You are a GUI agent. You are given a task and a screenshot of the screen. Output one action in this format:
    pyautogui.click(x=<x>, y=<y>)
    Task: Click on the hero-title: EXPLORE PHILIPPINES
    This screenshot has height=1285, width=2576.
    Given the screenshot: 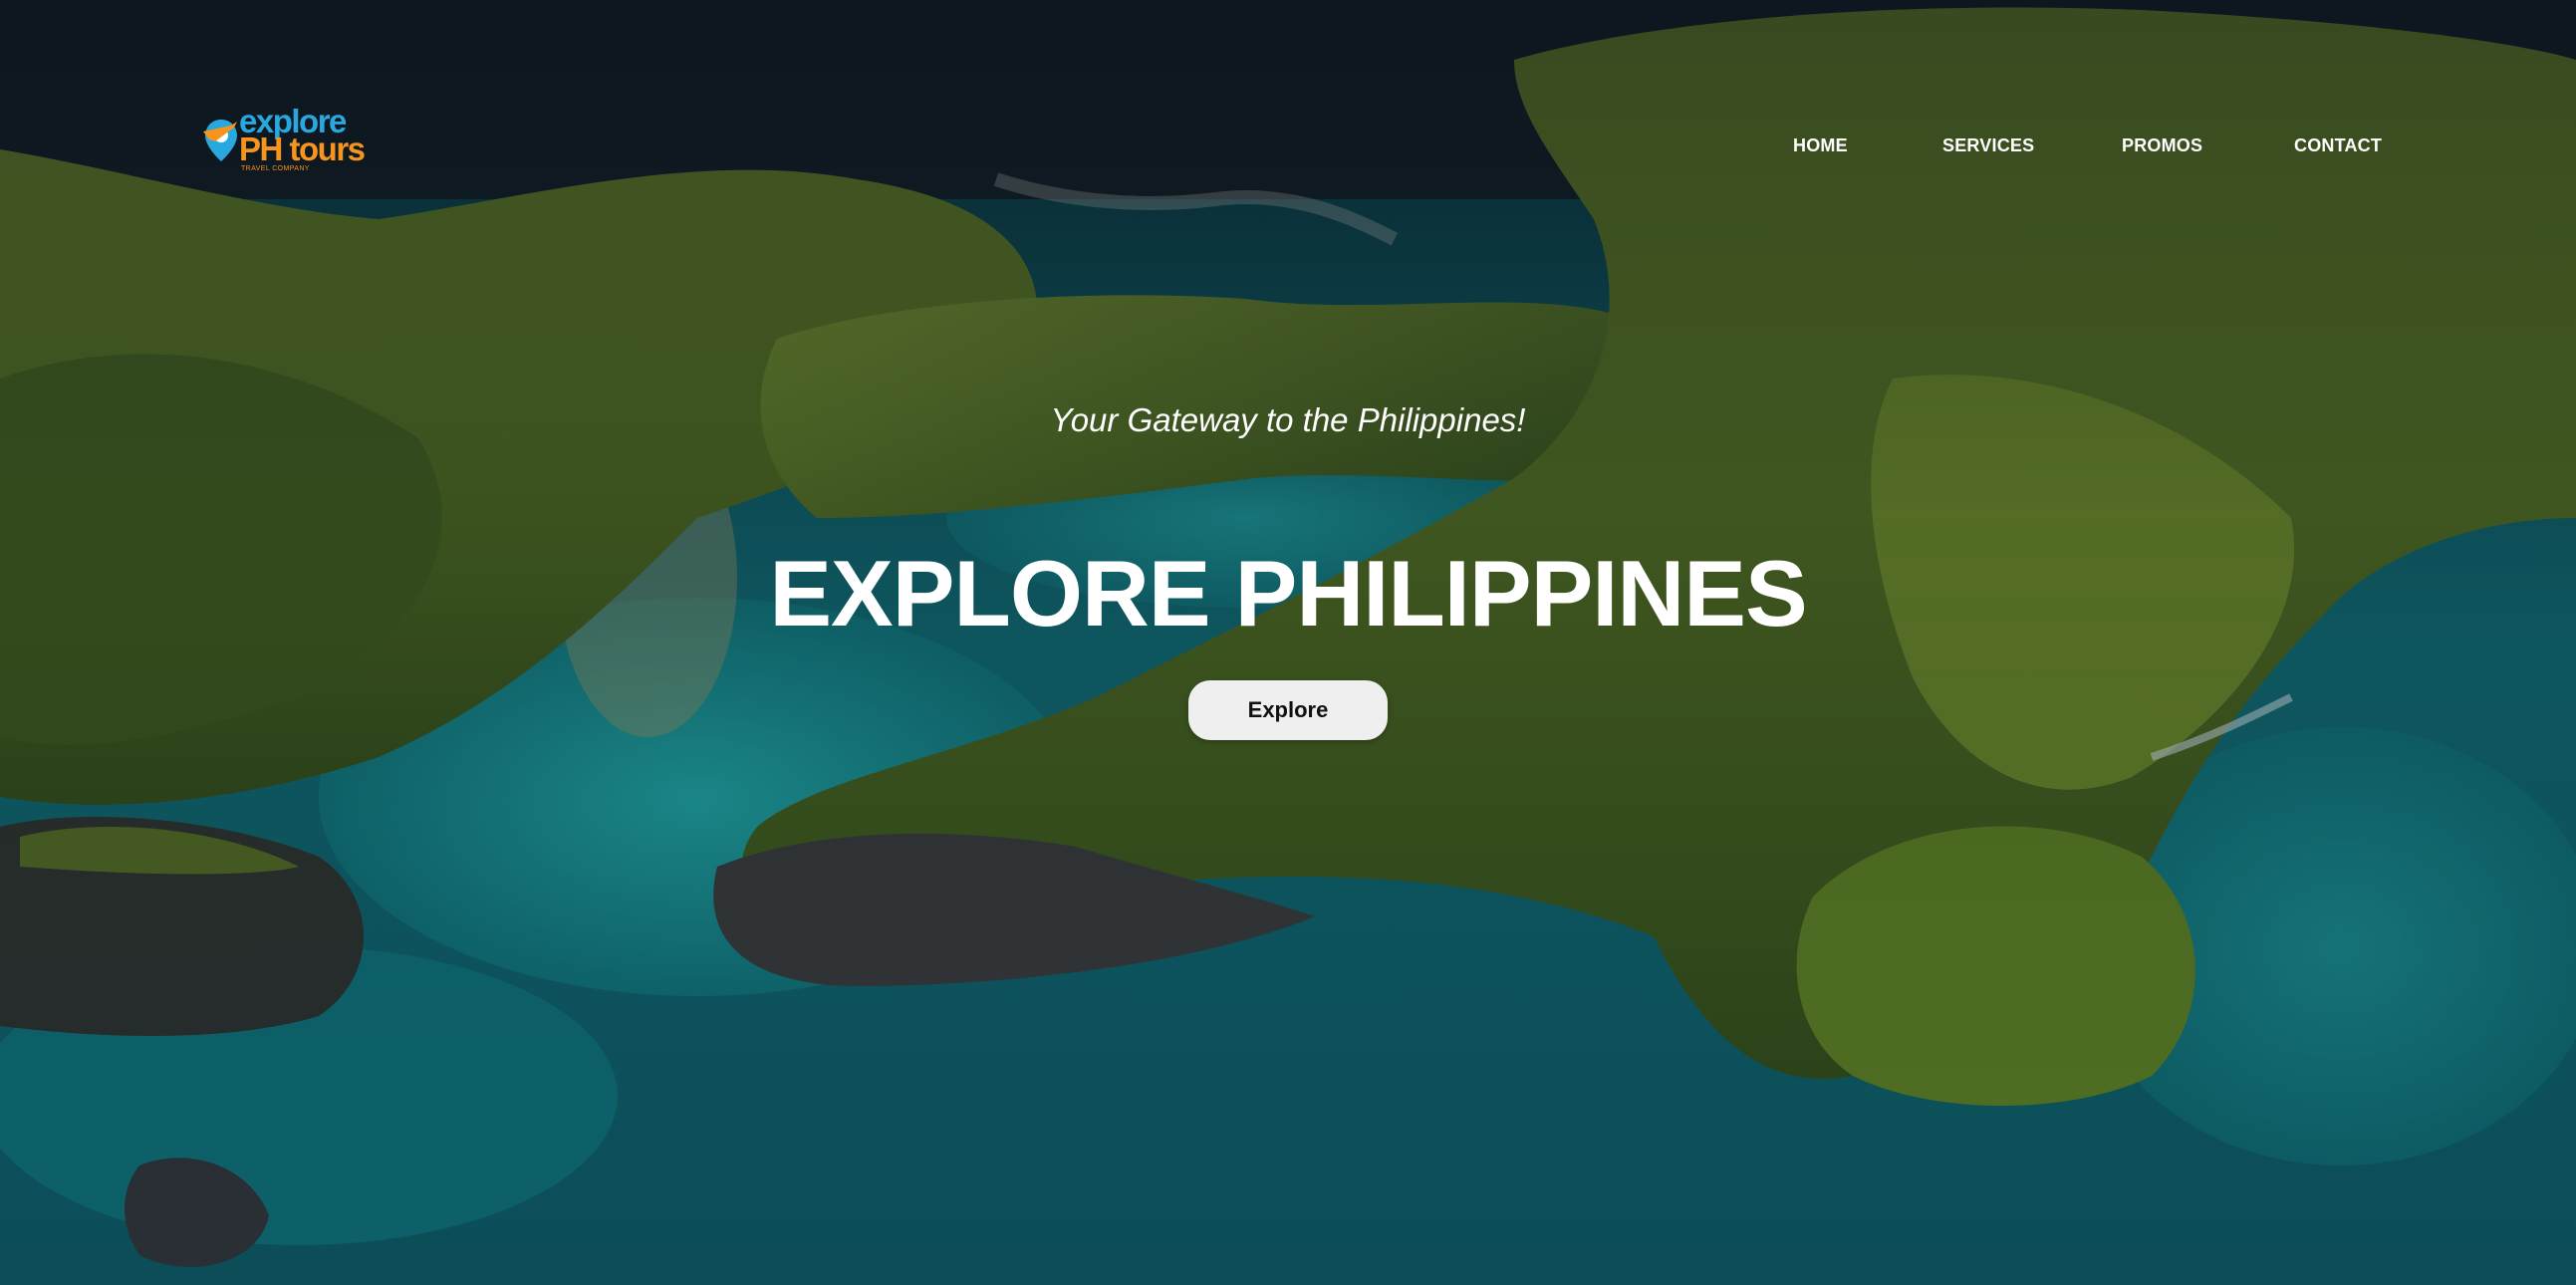 What is the action you would take?
    pyautogui.click(x=1288, y=593)
    